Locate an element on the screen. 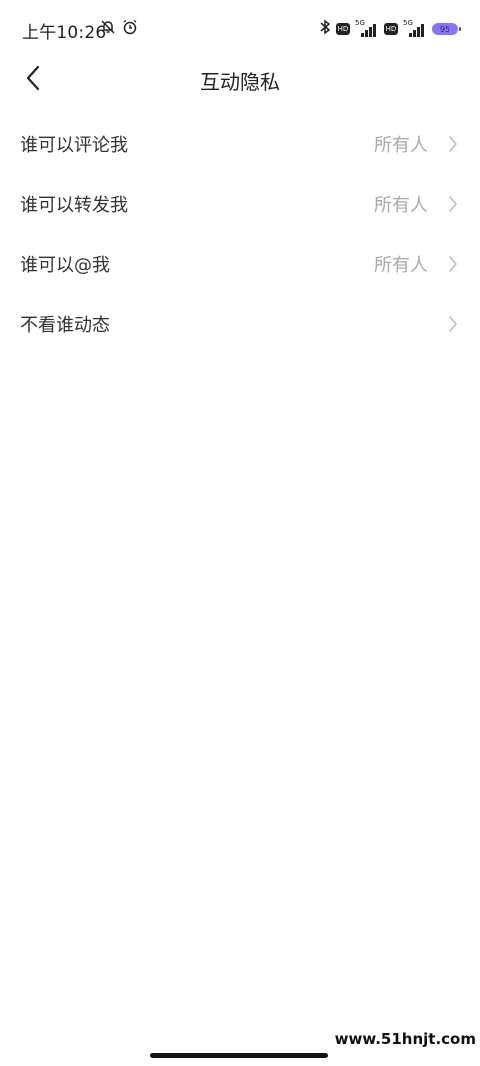 The height and width of the screenshot is (1066, 480). status-right-icons: HD 5G HD 5G 95 is located at coordinates (390, 29).